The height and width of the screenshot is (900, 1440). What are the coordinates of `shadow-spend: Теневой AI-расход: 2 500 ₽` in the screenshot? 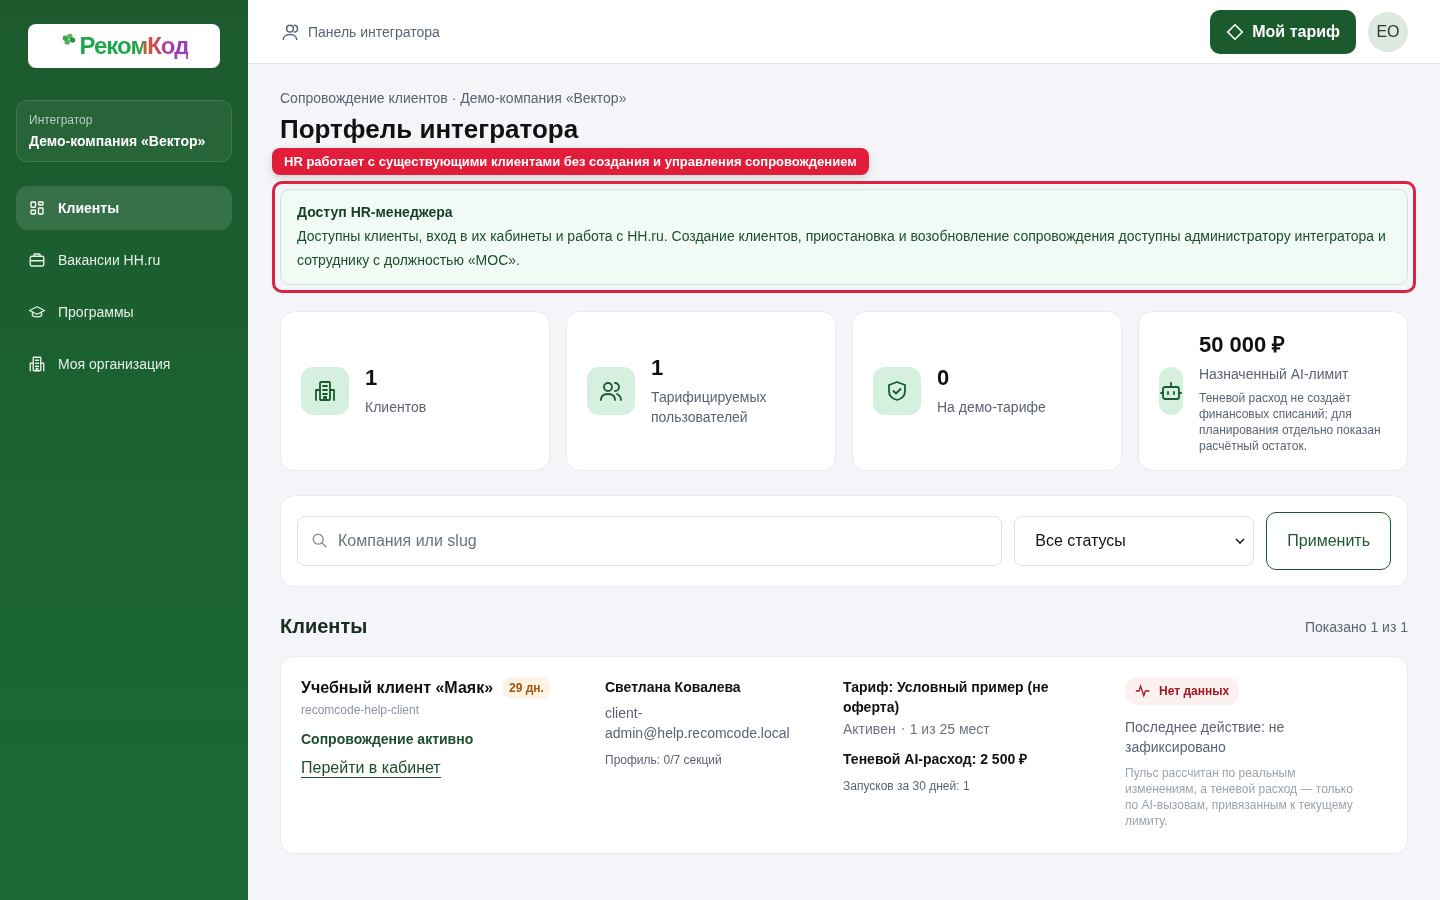 It's located at (935, 759).